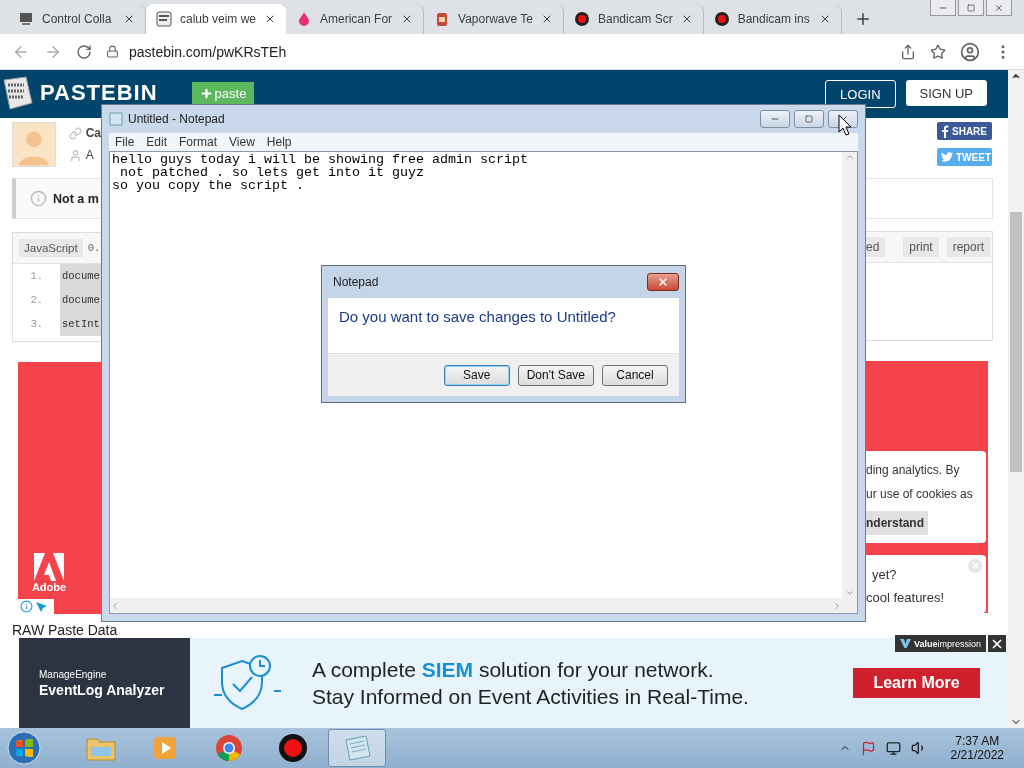  What do you see at coordinates (356, 282) in the screenshot?
I see `dialog-title: Notepad` at bounding box center [356, 282].